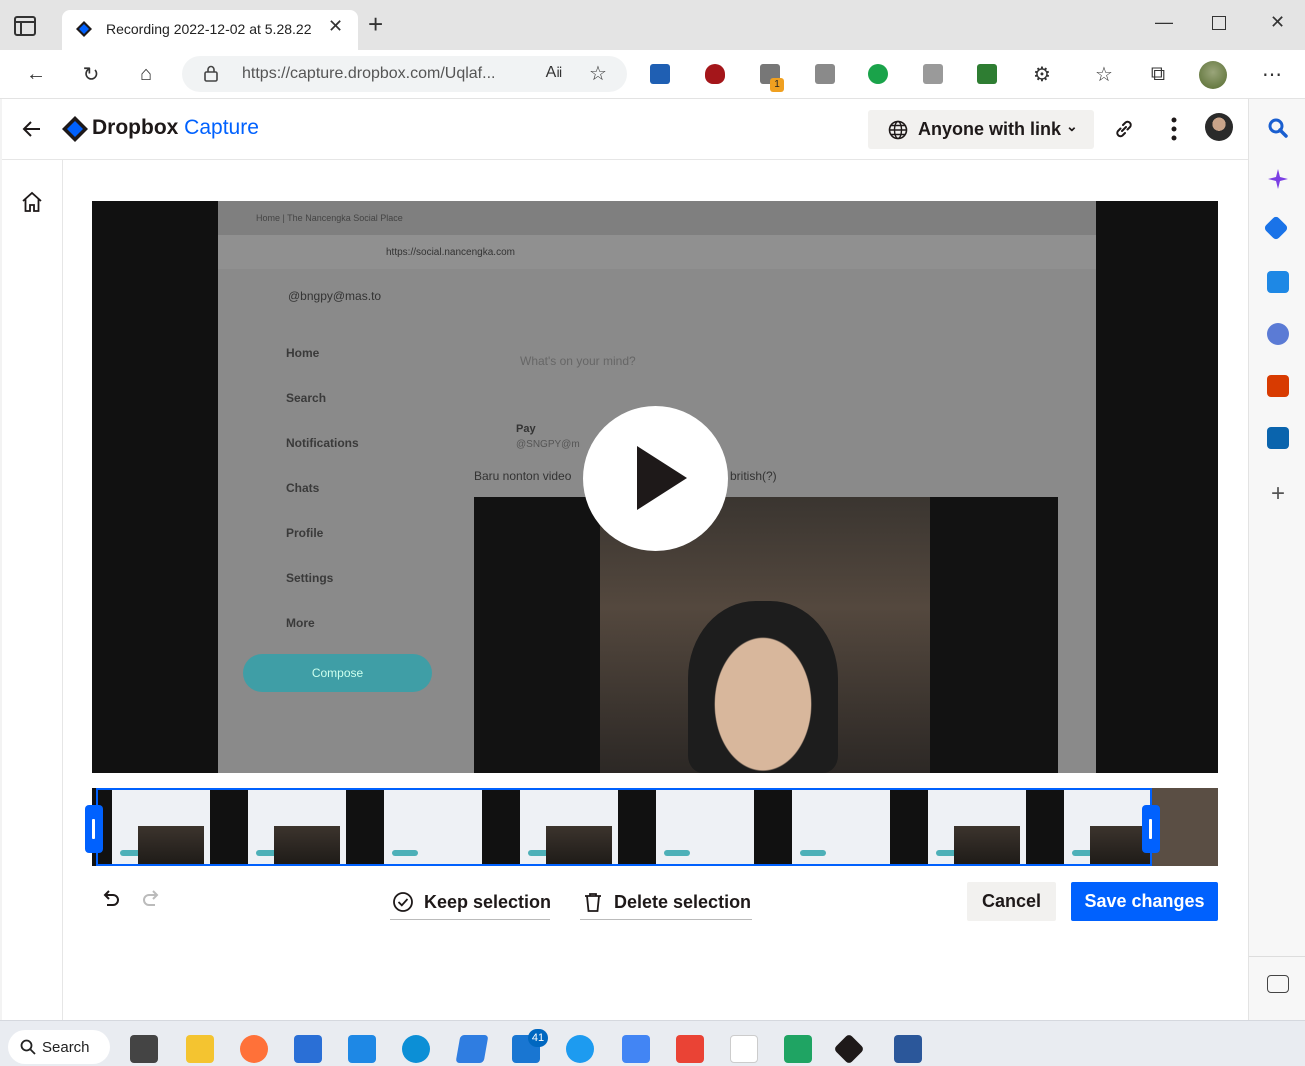 Image resolution: width=1305 pixels, height=1066 pixels. I want to click on back-arrow-icon, so click(32, 129).